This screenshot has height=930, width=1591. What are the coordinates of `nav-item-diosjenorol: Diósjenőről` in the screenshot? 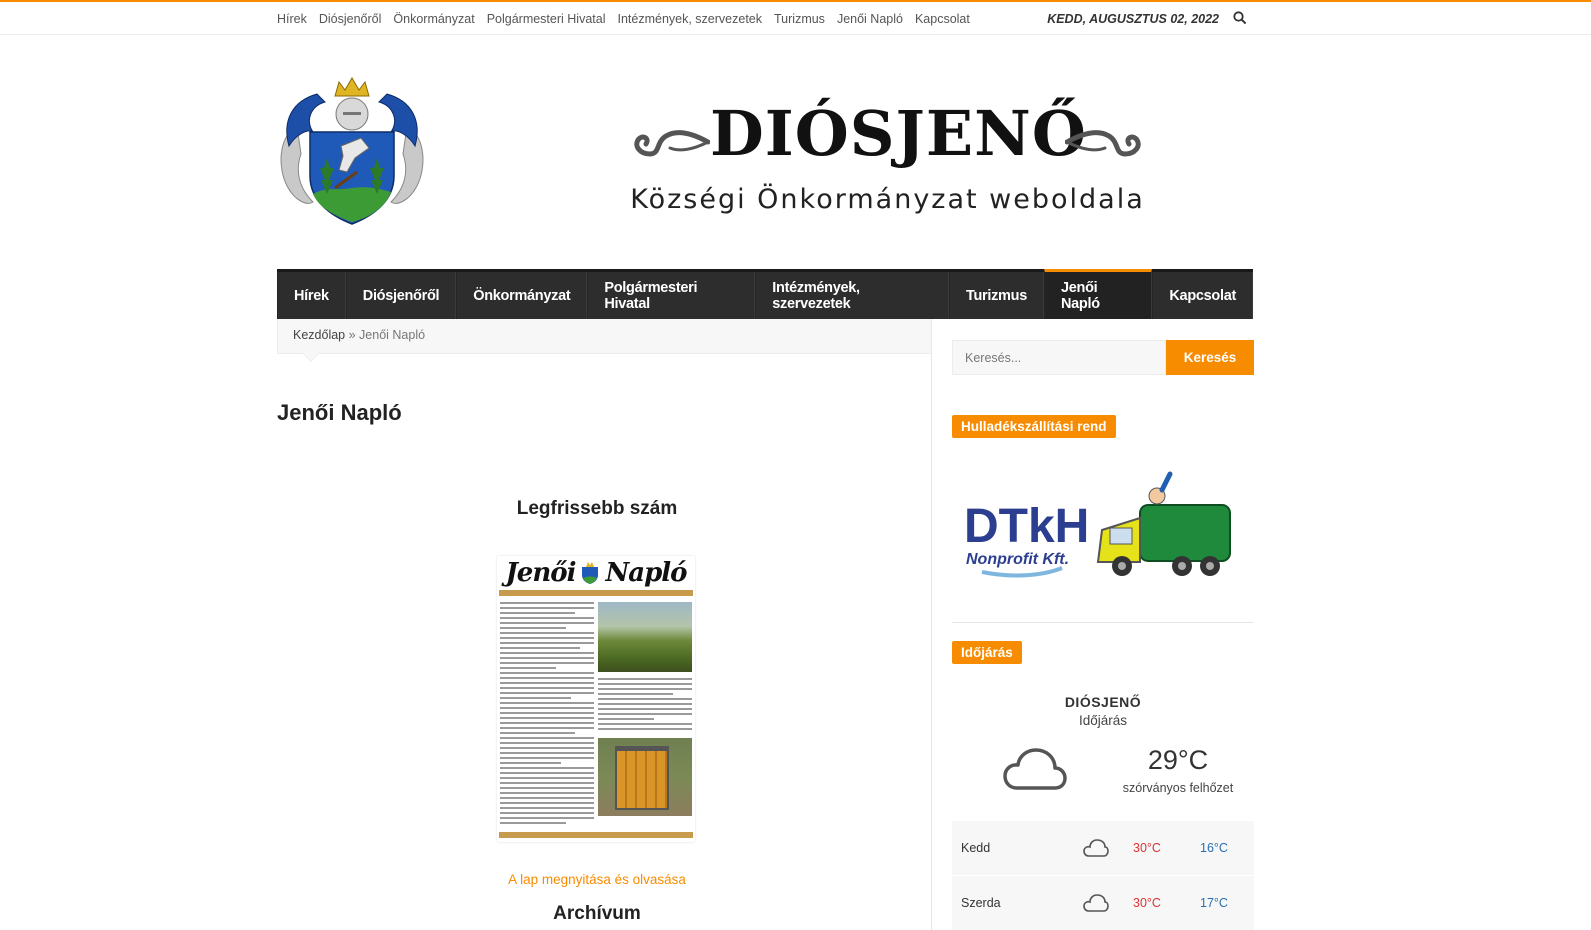 It's located at (401, 295).